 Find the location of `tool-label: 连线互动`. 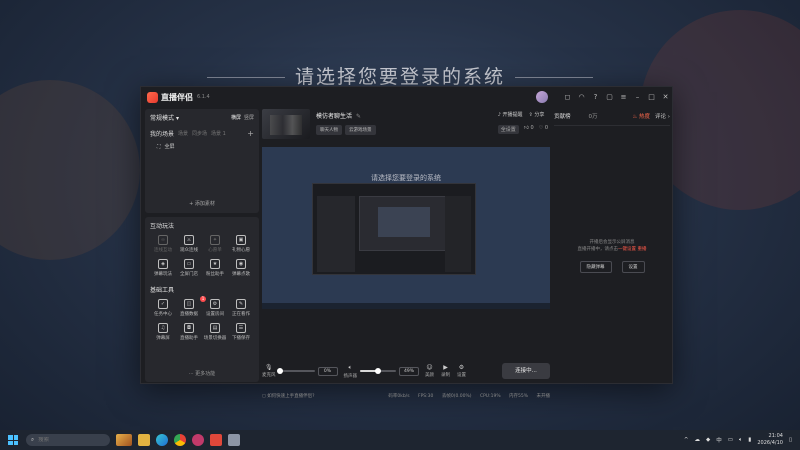

tool-label: 连线互动 is located at coordinates (163, 250).